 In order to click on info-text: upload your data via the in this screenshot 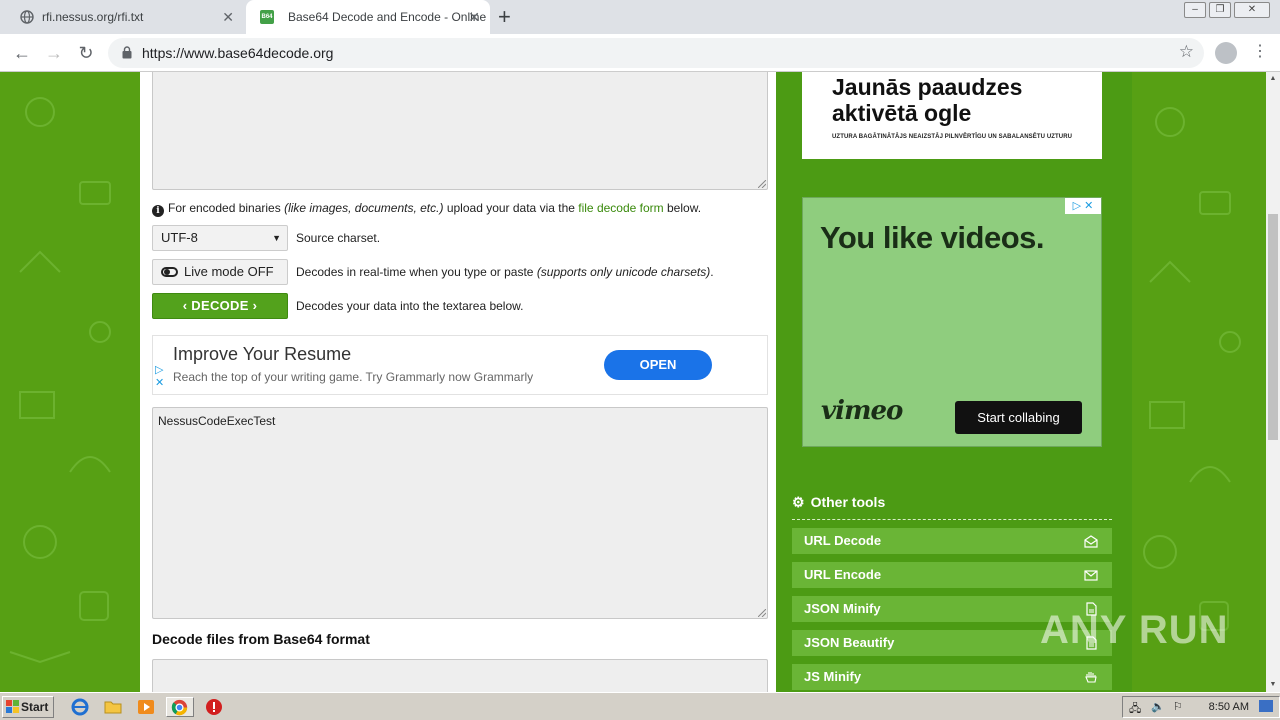, I will do `click(510, 208)`.